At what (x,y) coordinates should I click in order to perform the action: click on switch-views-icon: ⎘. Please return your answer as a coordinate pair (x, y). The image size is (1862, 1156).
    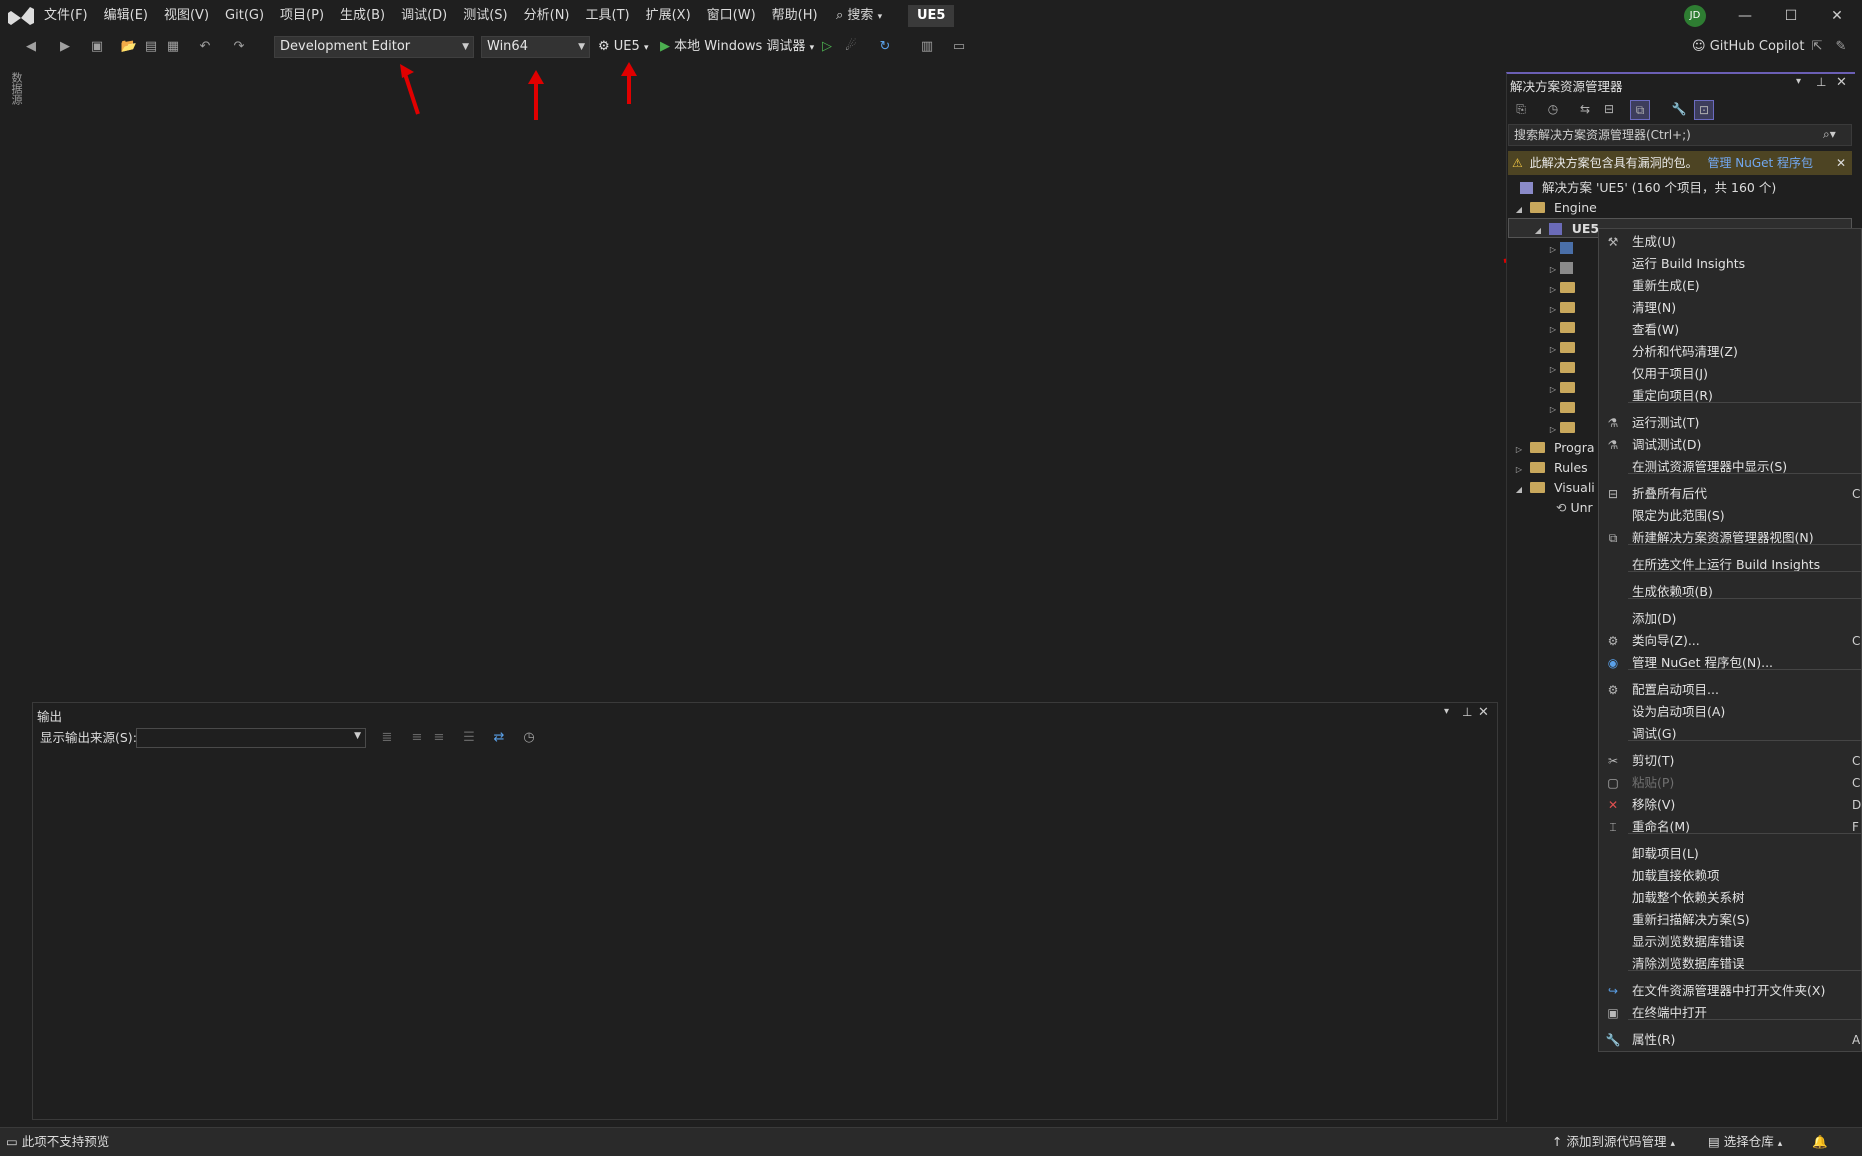
    Looking at the image, I should click on (1521, 109).